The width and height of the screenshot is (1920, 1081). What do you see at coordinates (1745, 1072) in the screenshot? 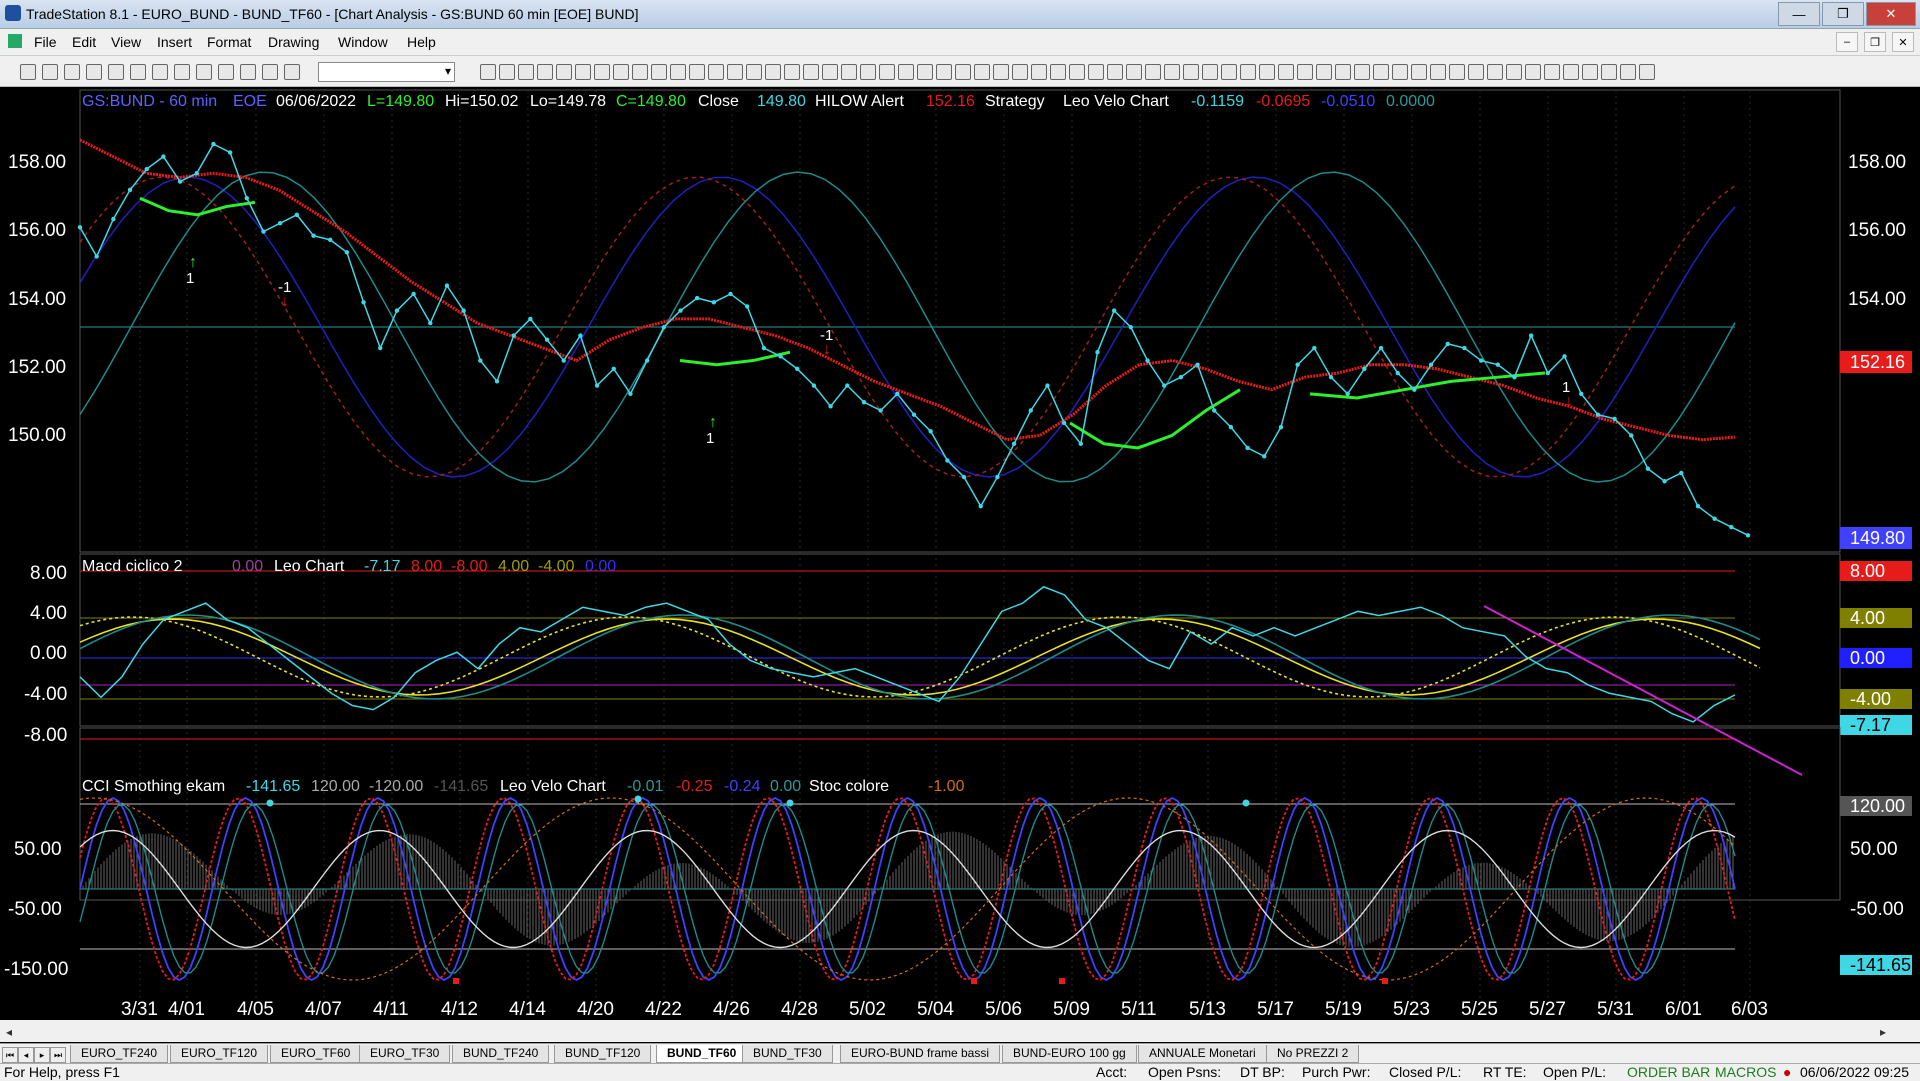
I see `status-macros: MACROS` at bounding box center [1745, 1072].